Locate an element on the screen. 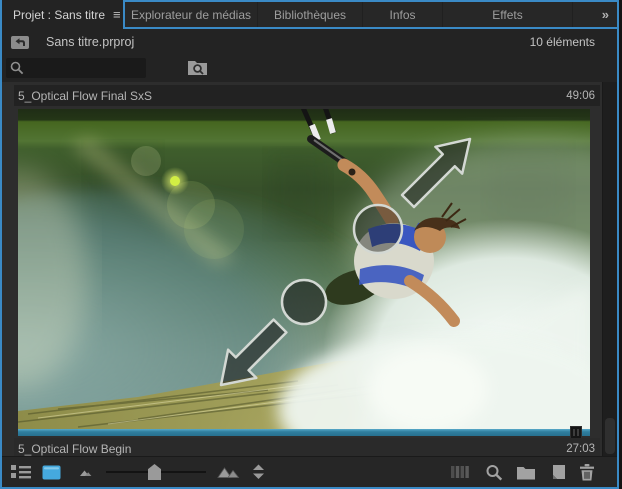 The width and height of the screenshot is (622, 489). new-item-button is located at coordinates (557, 472).